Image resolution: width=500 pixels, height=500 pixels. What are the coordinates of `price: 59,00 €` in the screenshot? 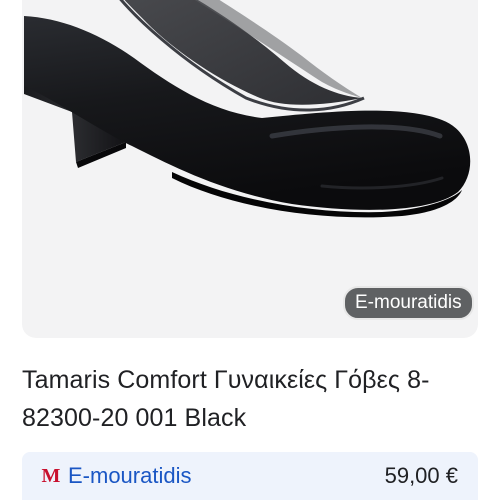 It's located at (421, 475).